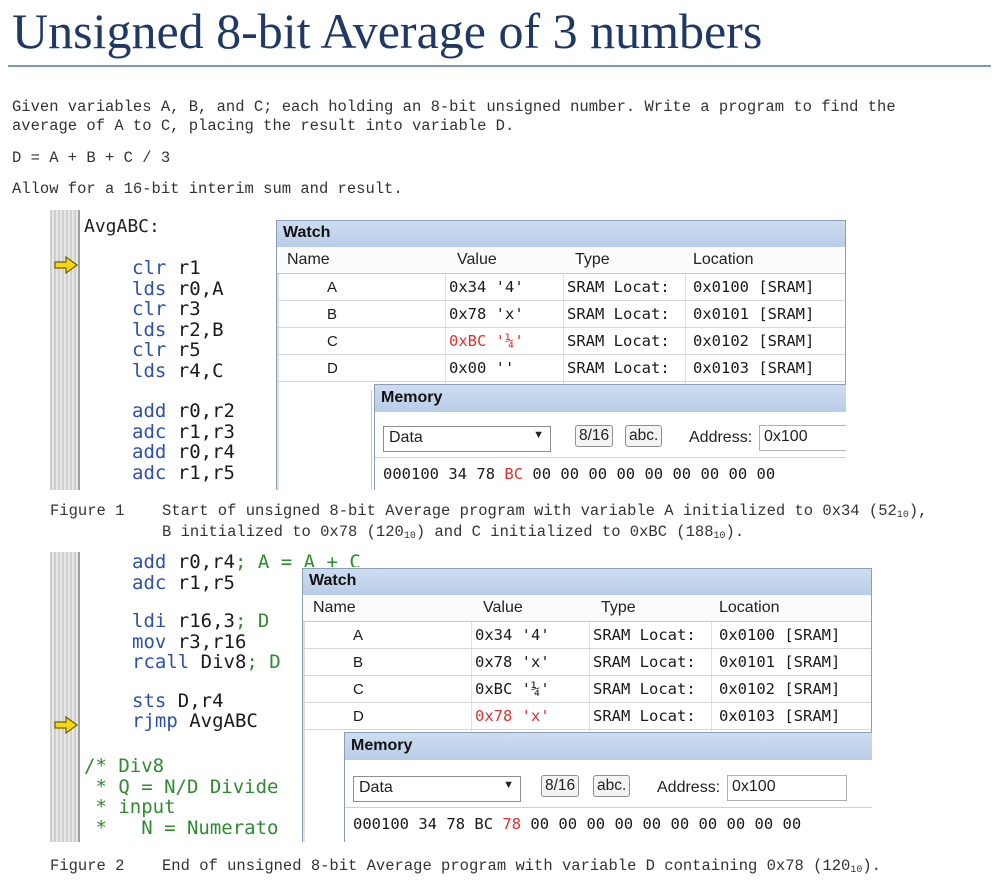 This screenshot has height=881, width=997. I want to click on chevron-down-icon: ▼, so click(538, 435).